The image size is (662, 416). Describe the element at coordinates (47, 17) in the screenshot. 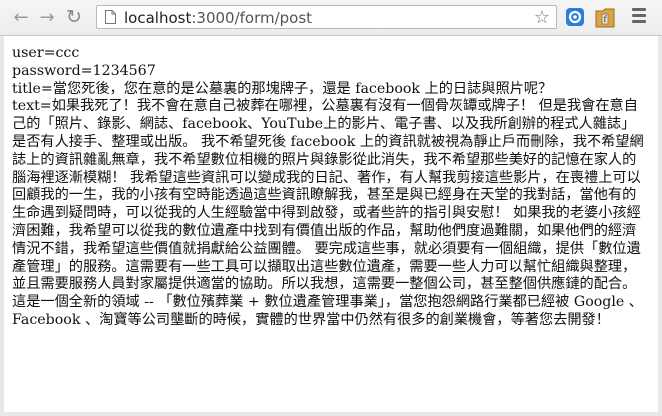

I see `forward-arrow-icon: →` at that location.